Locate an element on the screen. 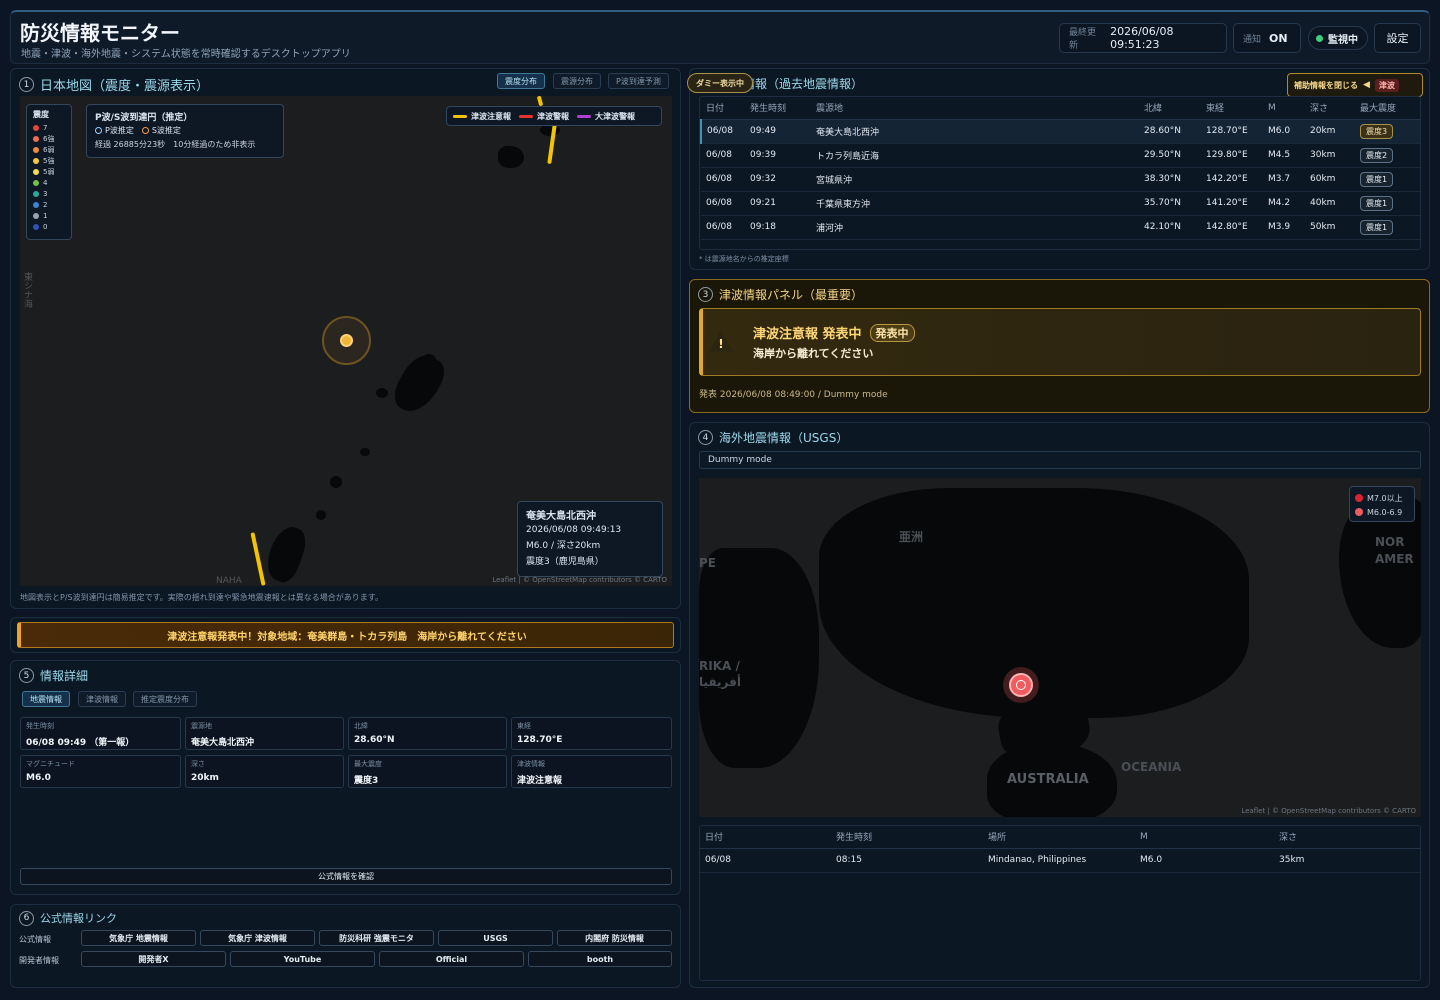  map-label-asia: 亜洲 is located at coordinates (911, 537).